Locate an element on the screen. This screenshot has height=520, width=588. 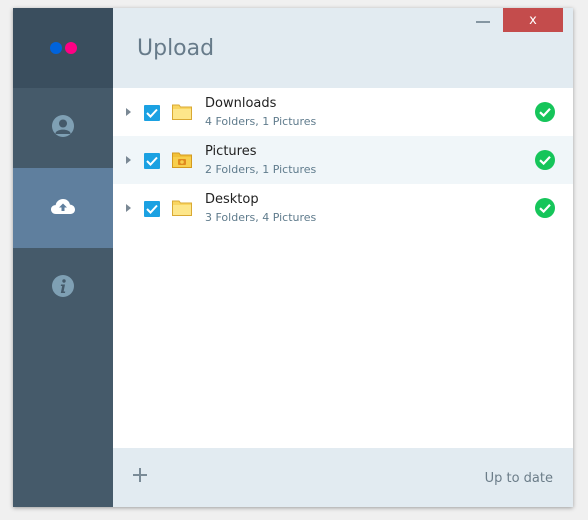
folder-name: Pictures is located at coordinates (231, 151).